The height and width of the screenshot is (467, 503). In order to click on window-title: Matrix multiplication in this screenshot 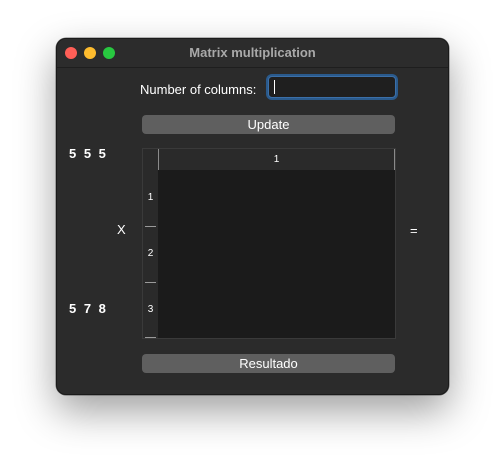, I will do `click(252, 52)`.